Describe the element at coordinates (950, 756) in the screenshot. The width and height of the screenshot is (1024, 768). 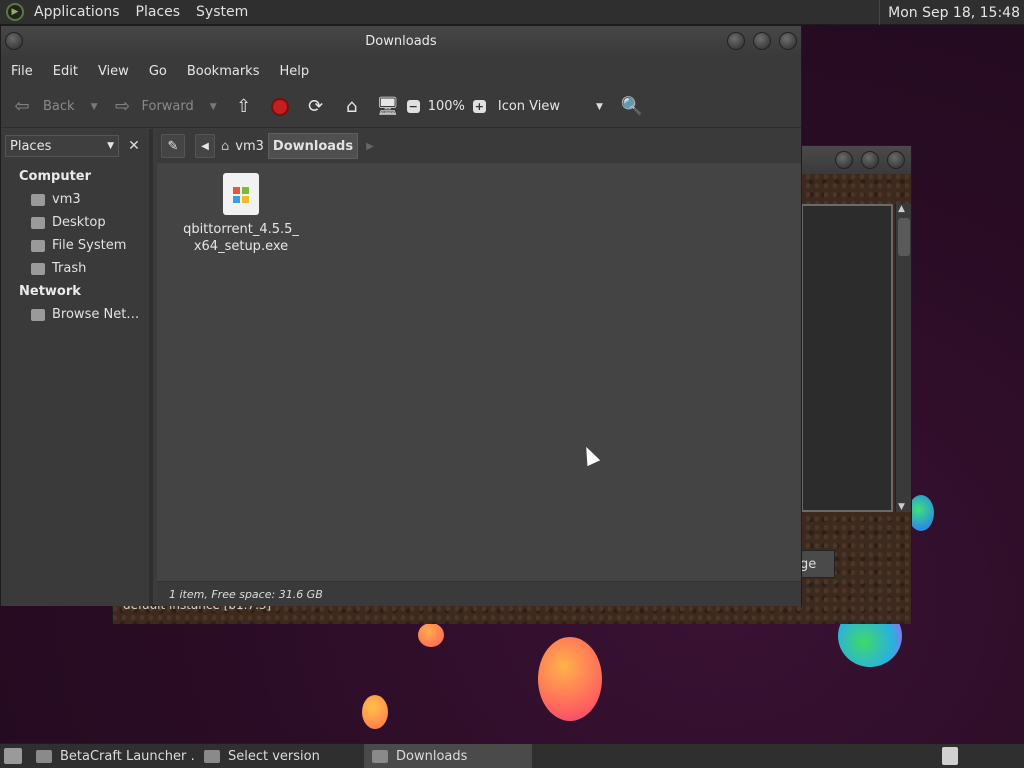
I see `trash-applet-icon` at that location.